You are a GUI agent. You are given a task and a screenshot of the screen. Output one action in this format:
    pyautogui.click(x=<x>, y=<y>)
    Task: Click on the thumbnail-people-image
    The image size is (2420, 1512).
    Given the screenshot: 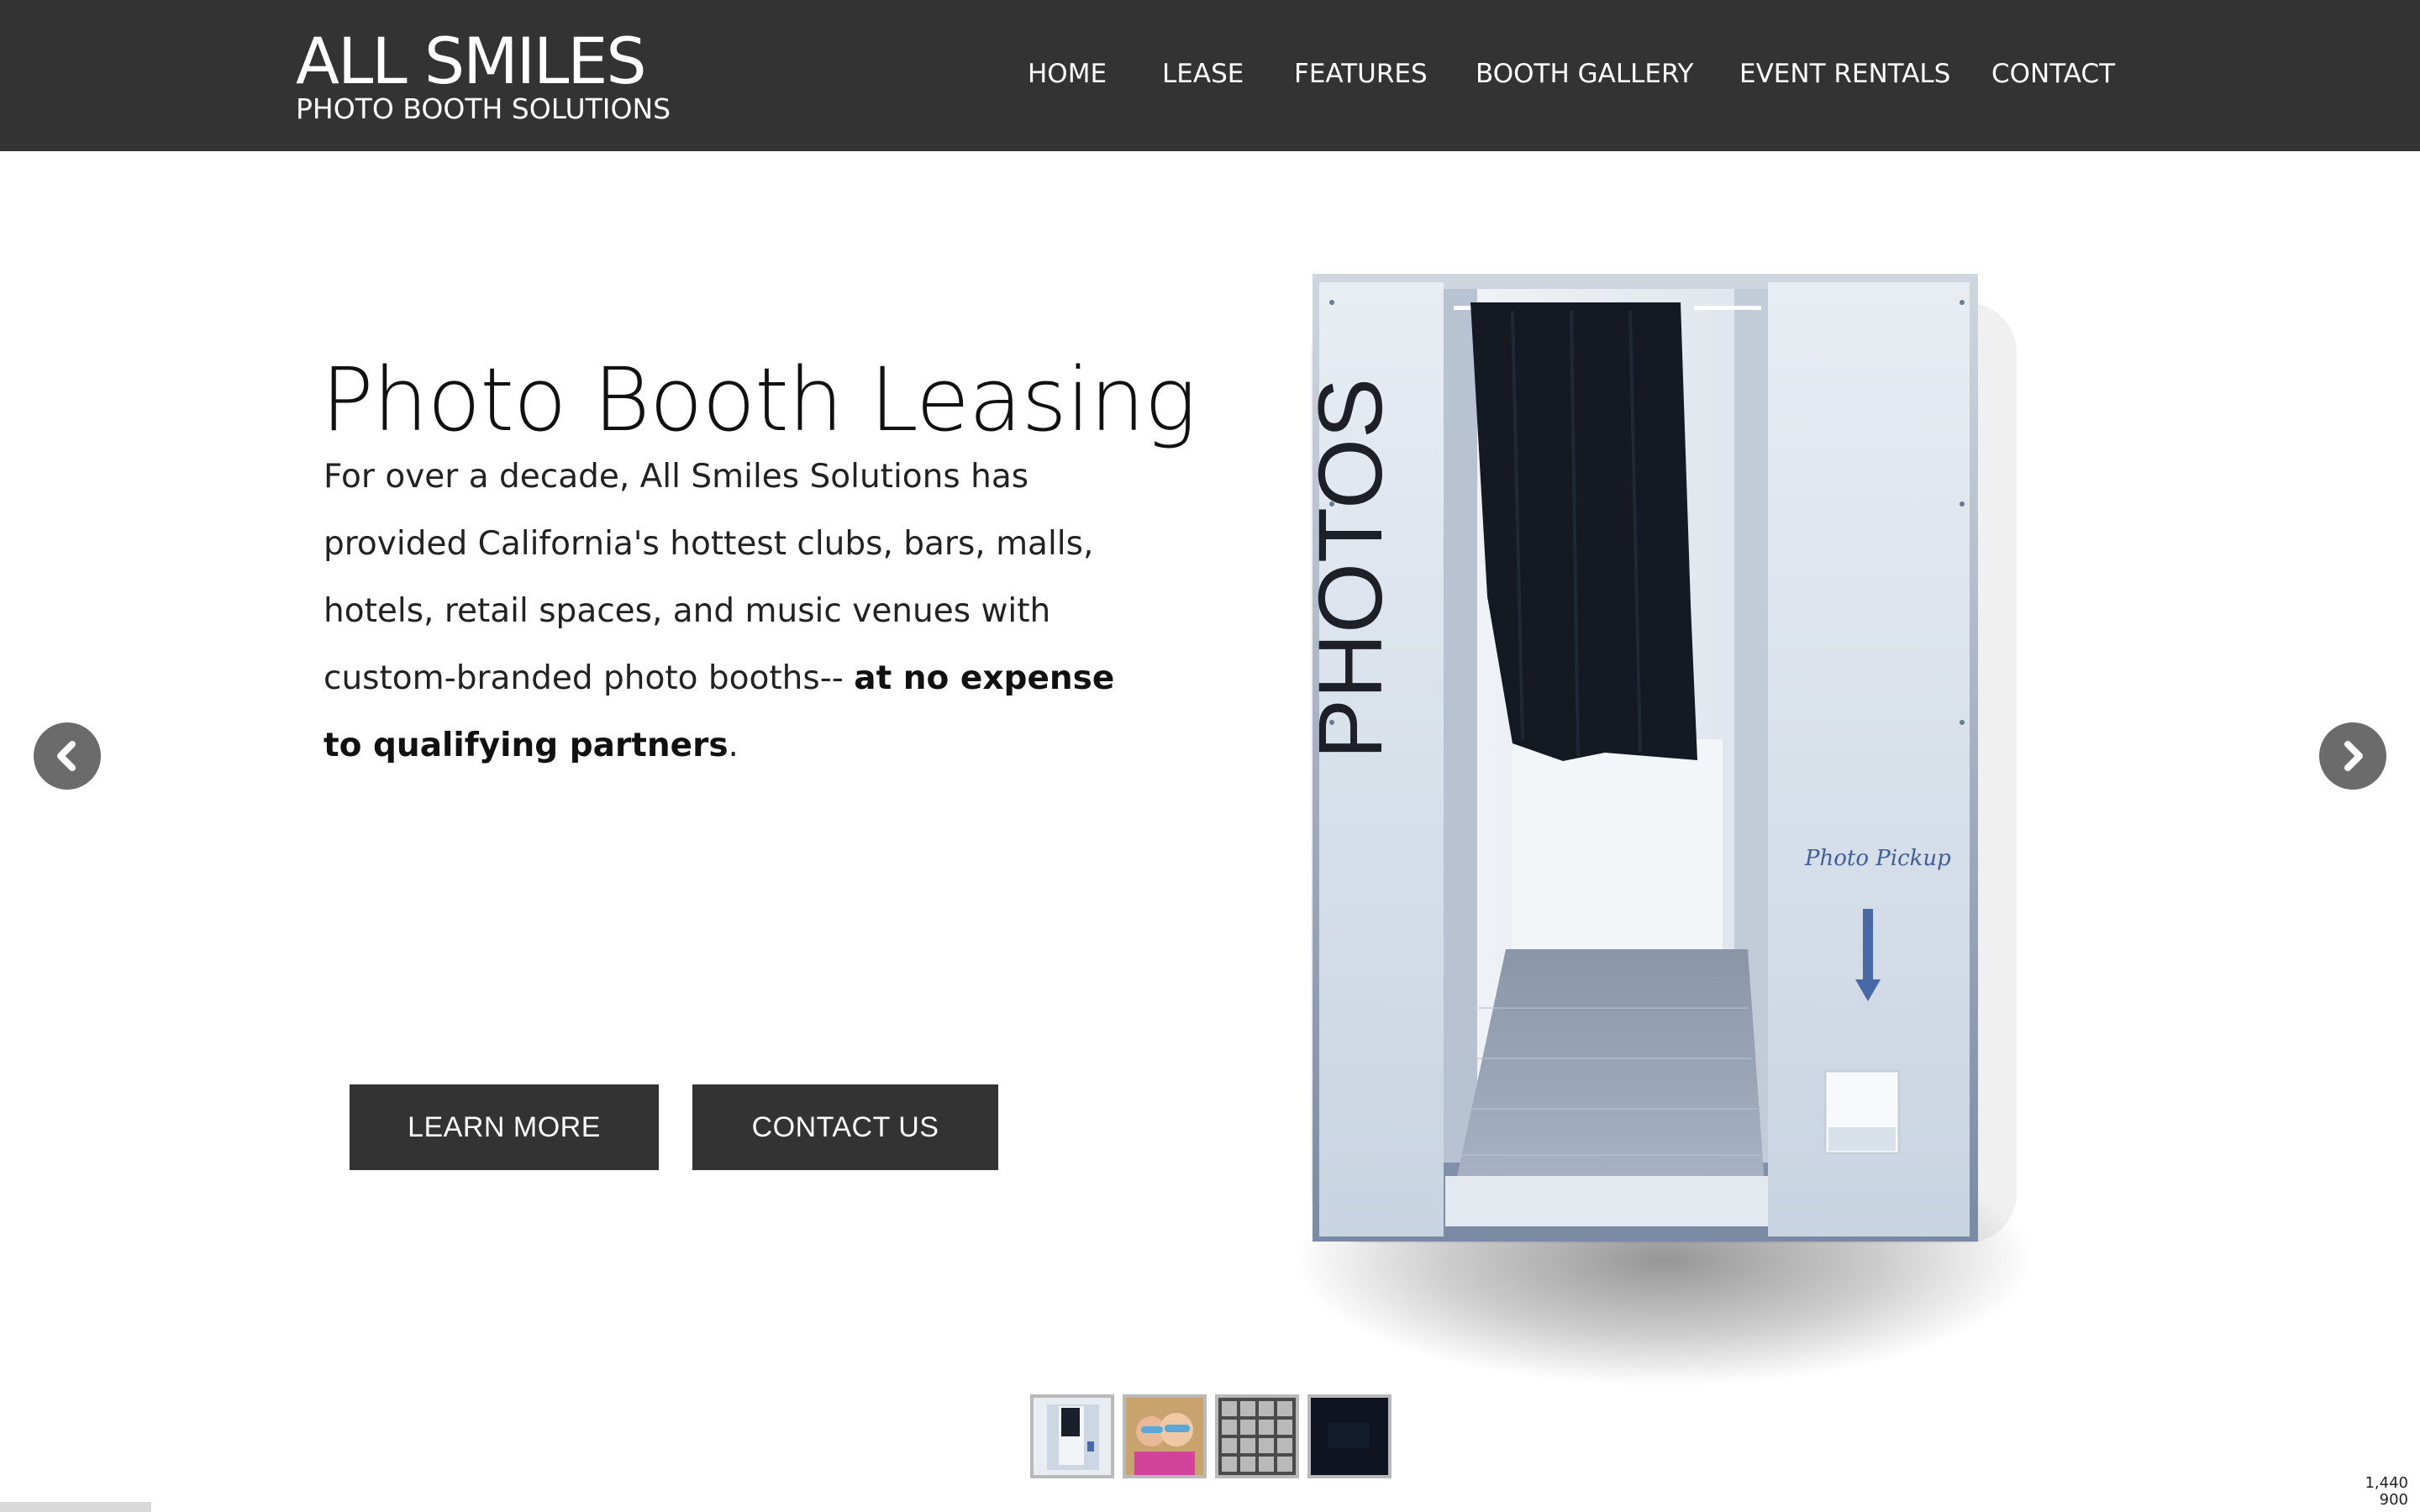 What is the action you would take?
    pyautogui.click(x=1164, y=1436)
    